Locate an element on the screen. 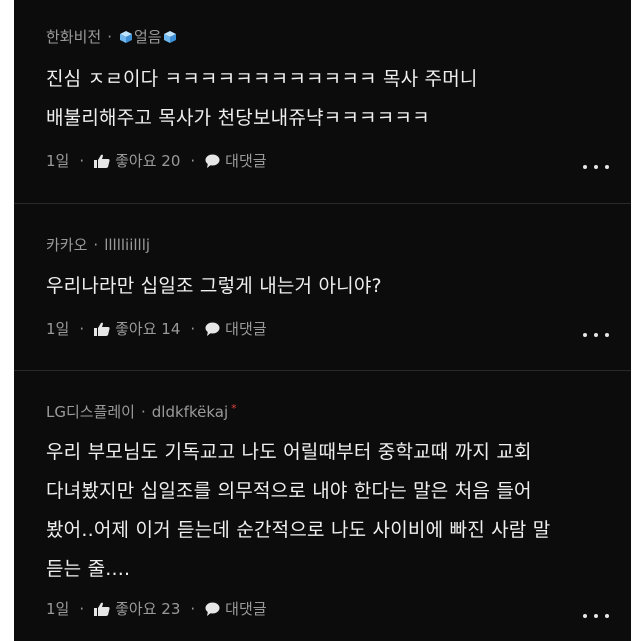 The image size is (644, 641). comment-nickname: llllliilllj is located at coordinates (127, 245).